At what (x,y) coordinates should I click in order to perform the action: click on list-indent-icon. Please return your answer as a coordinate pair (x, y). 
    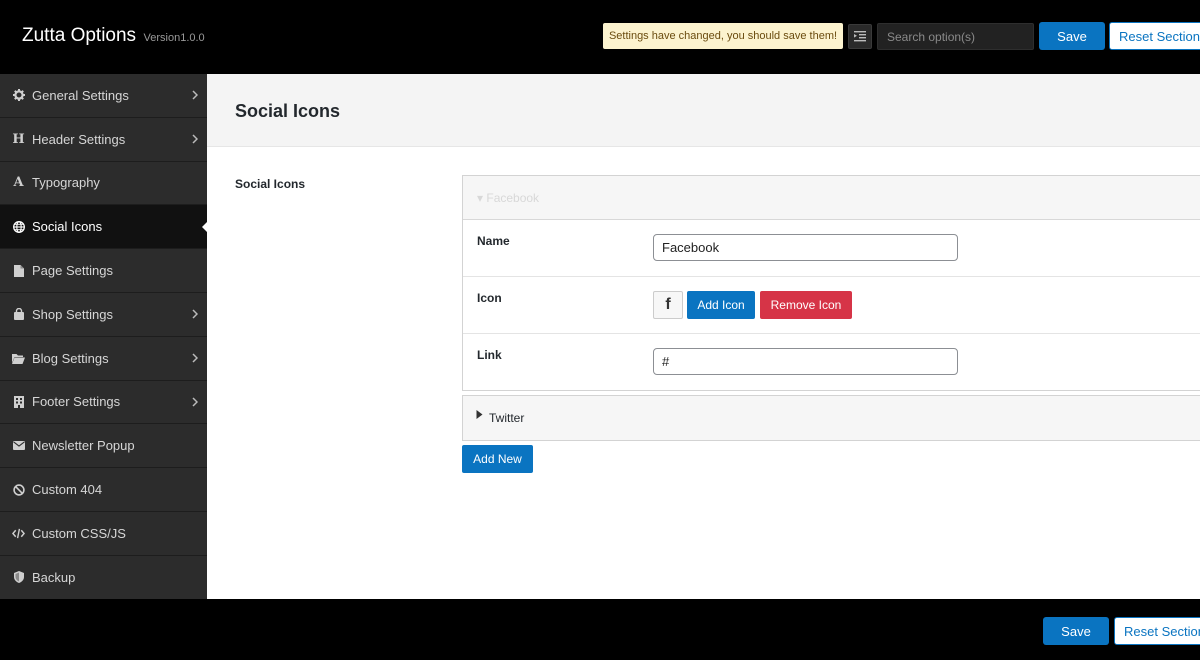
    Looking at the image, I should click on (860, 36).